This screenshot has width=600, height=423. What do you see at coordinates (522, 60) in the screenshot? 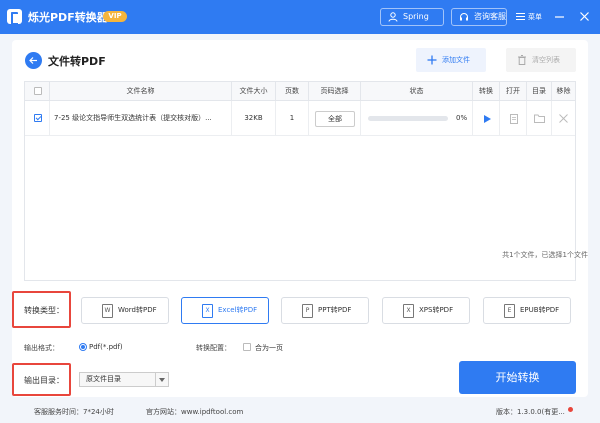
I see `trash-icon` at bounding box center [522, 60].